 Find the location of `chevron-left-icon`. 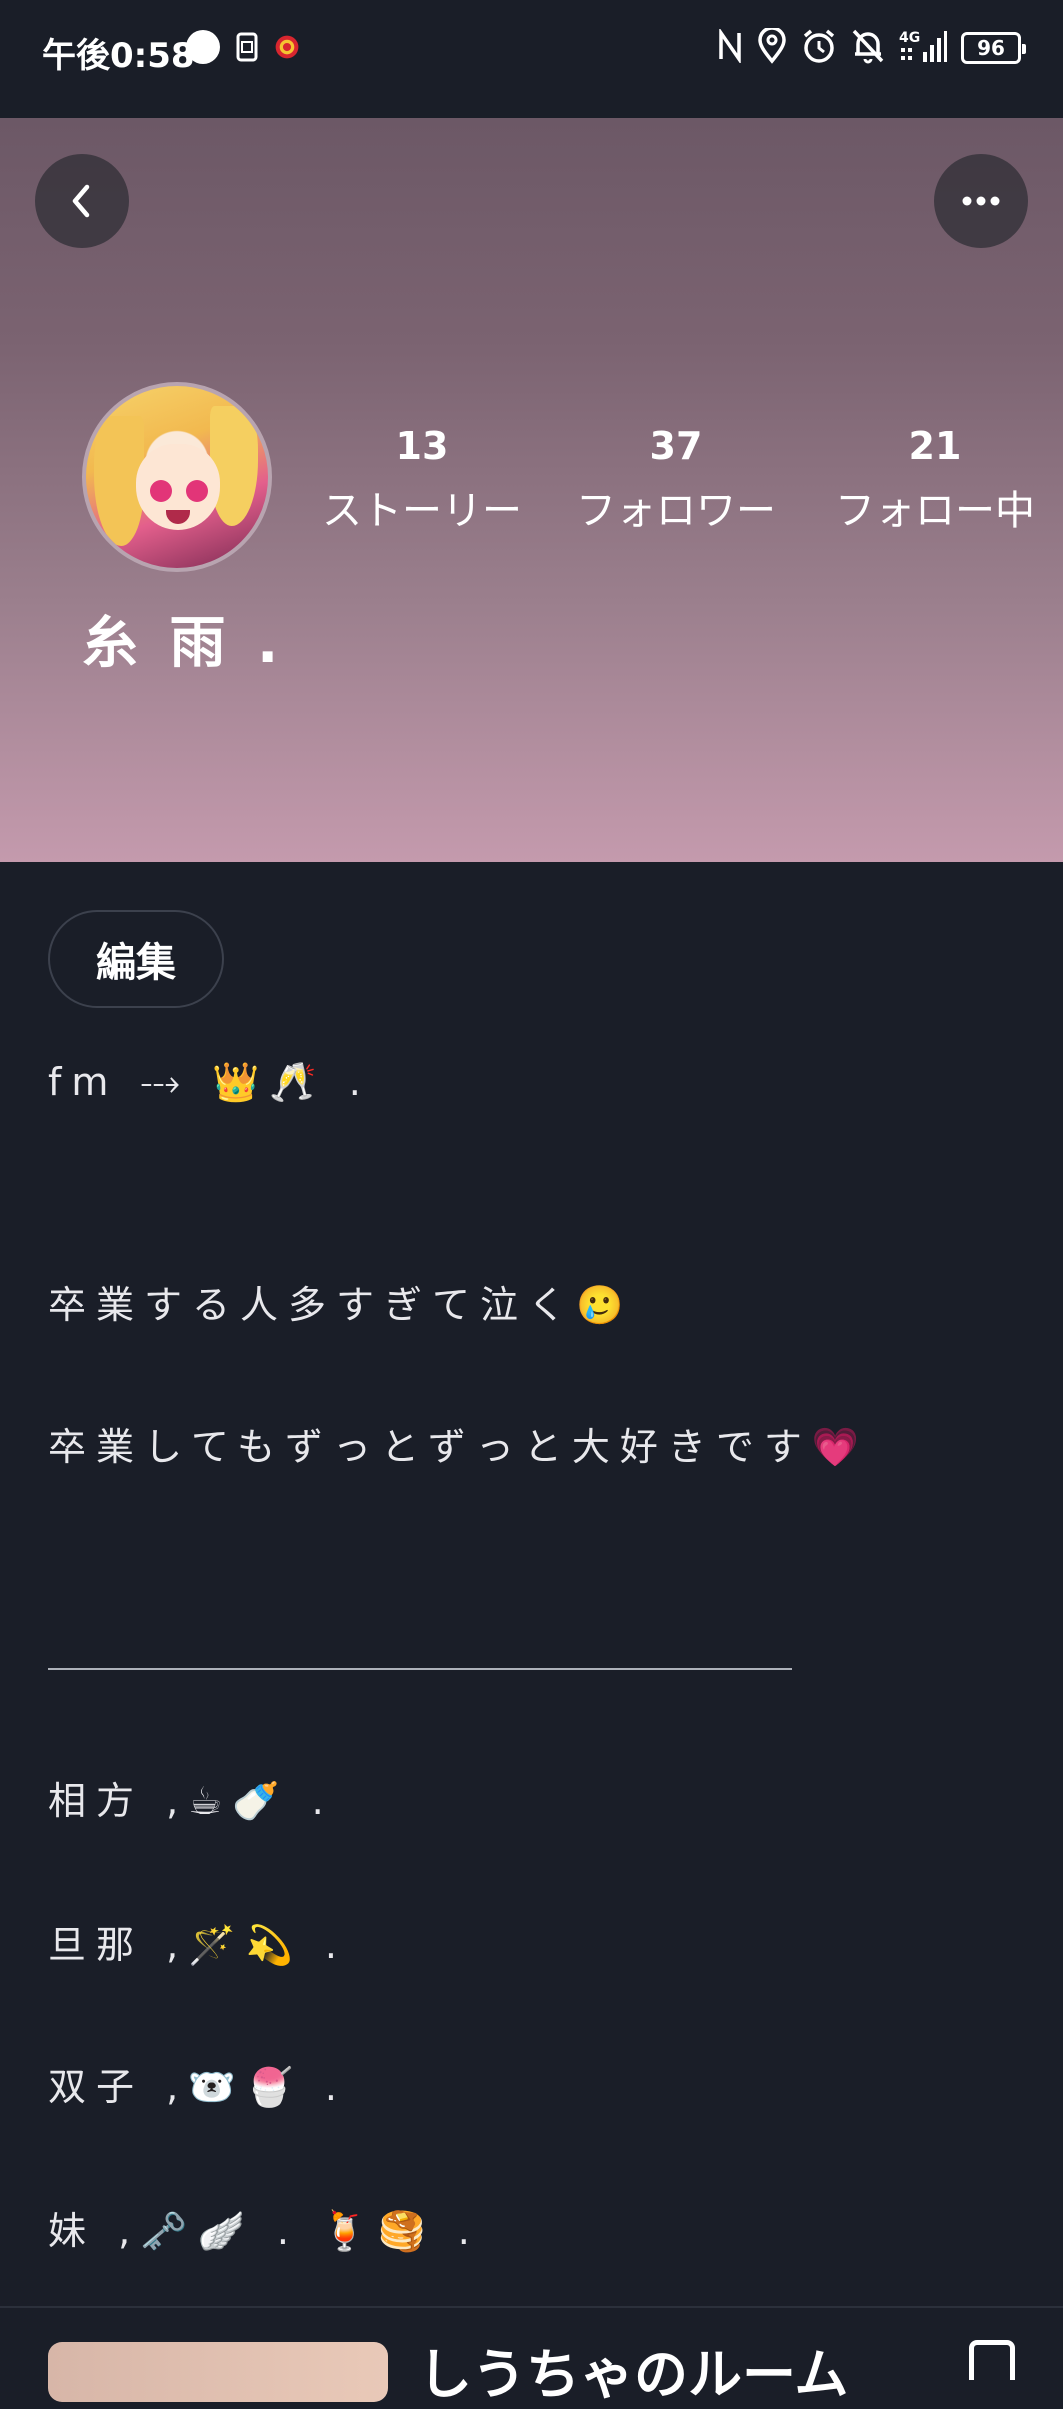

chevron-left-icon is located at coordinates (81, 201).